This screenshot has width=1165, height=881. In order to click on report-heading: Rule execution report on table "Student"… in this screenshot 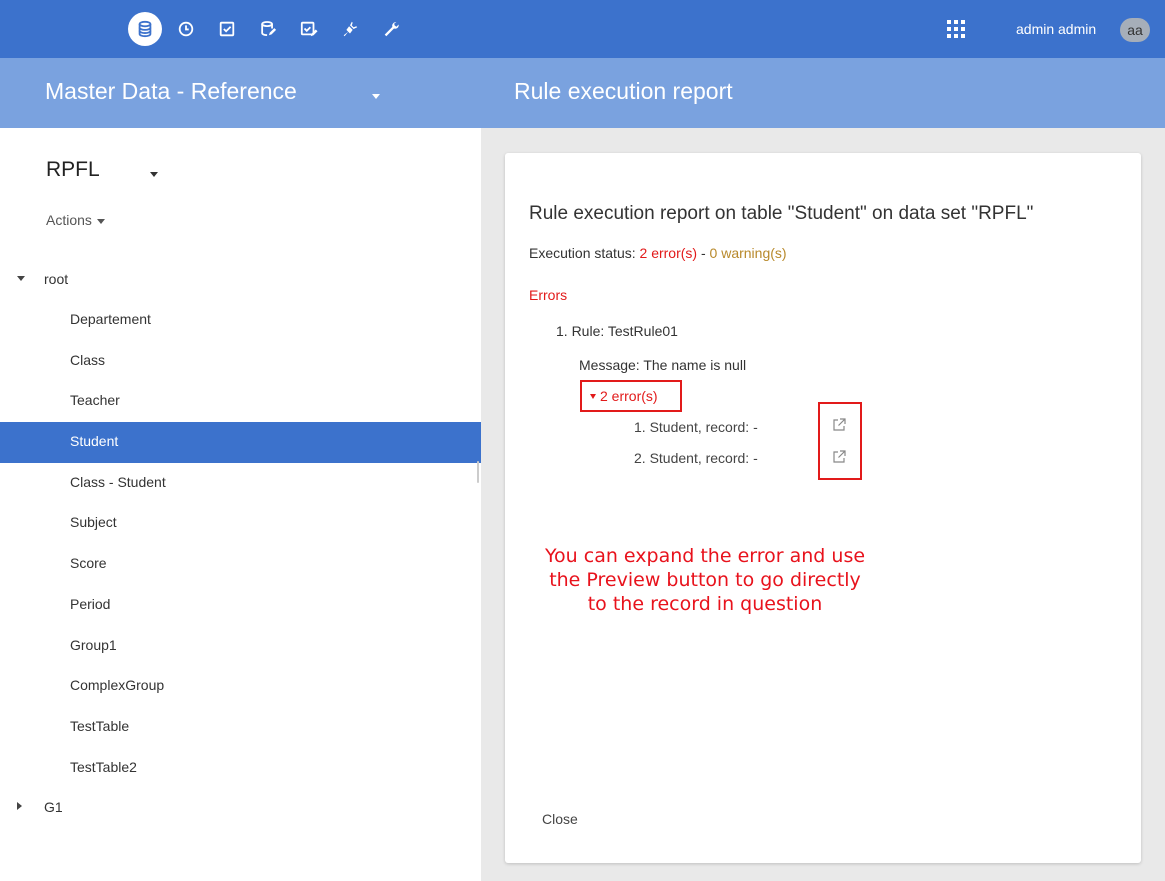, I will do `click(781, 213)`.